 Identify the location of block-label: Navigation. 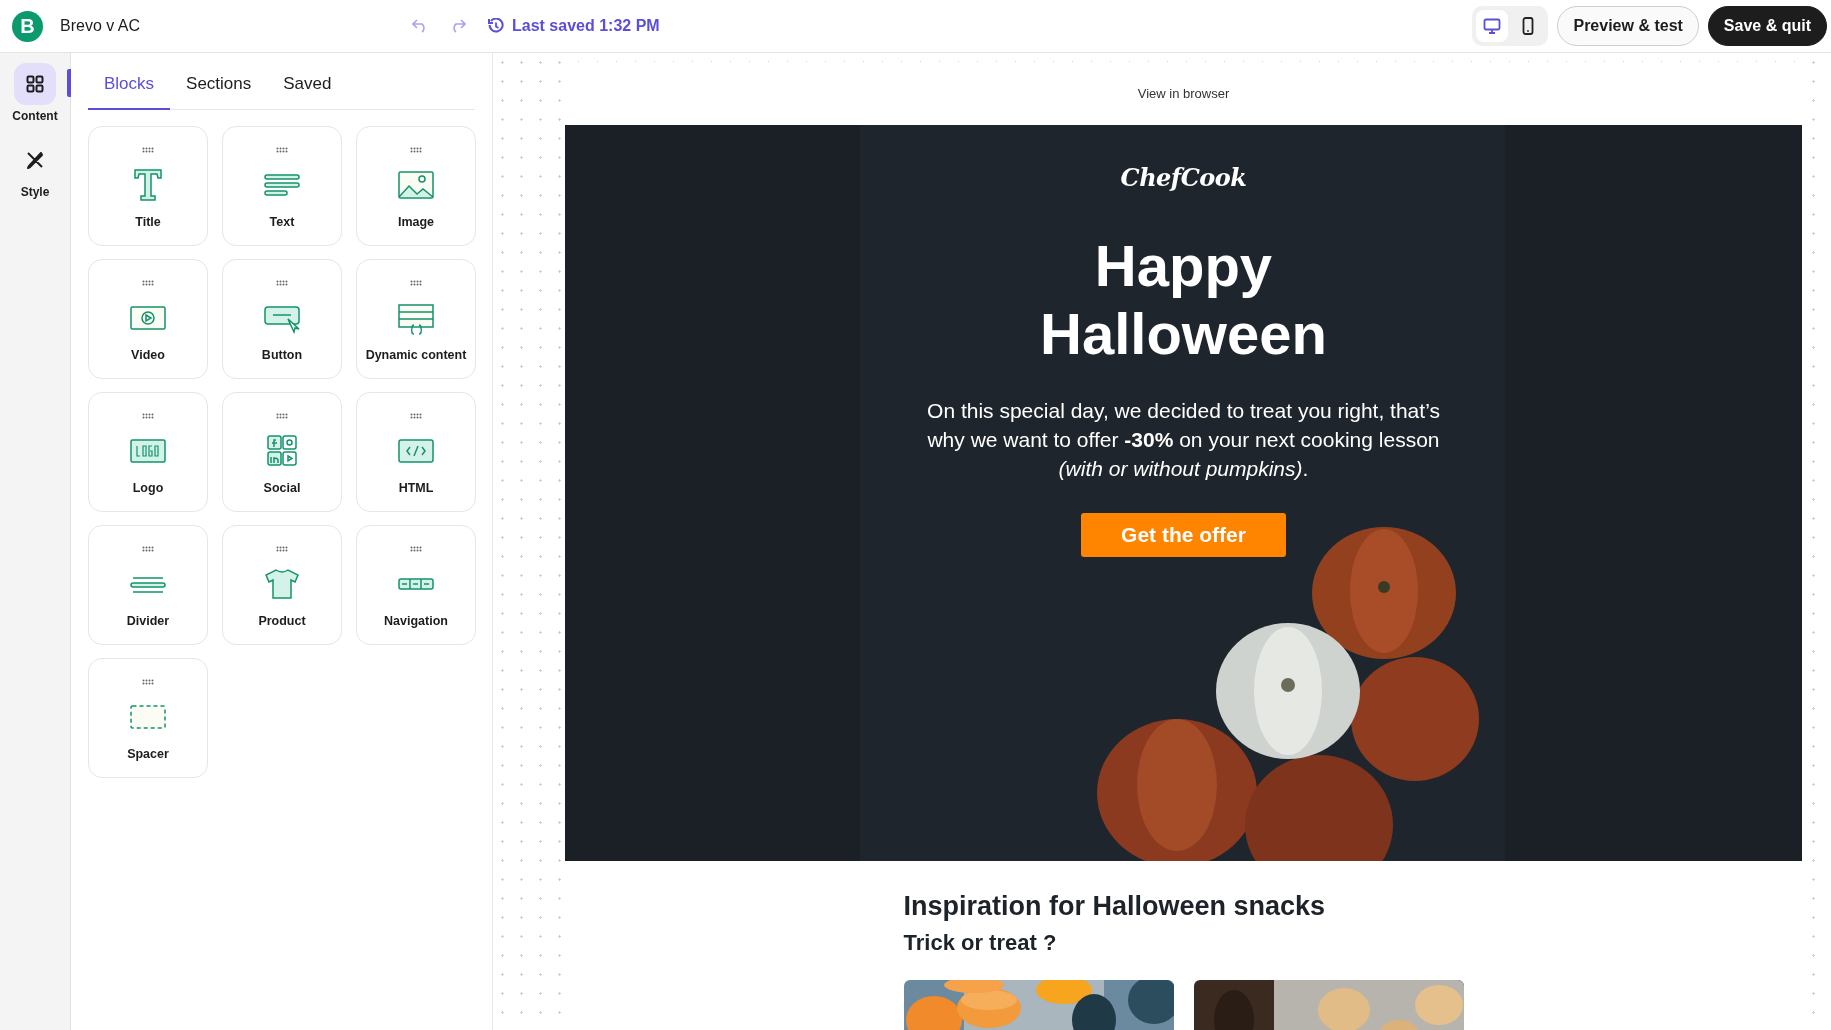
(416, 621).